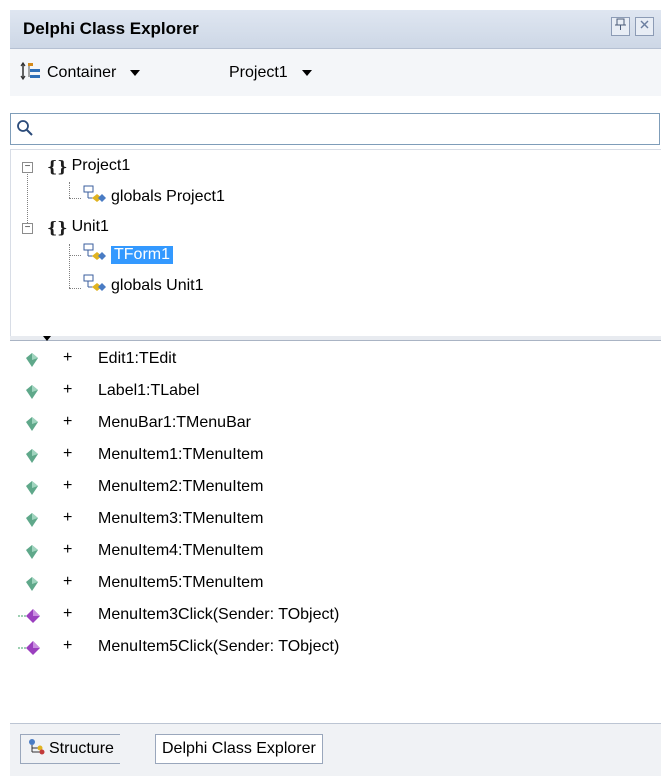  Describe the element at coordinates (157, 285) in the screenshot. I see `tree-node-label: globals Unit1` at that location.